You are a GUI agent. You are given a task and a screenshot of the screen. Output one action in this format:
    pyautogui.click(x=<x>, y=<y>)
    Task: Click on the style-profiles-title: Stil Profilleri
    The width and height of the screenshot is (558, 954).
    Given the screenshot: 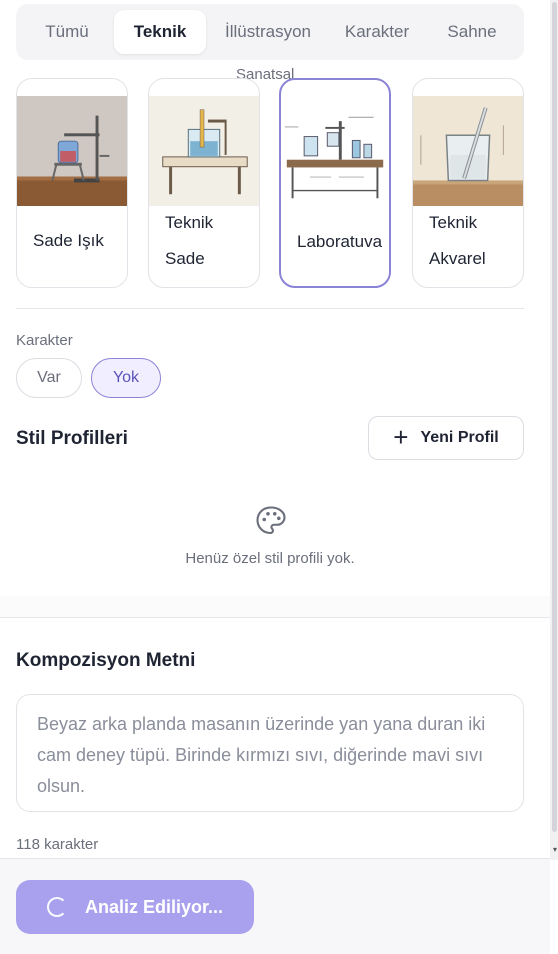 What is the action you would take?
    pyautogui.click(x=72, y=438)
    